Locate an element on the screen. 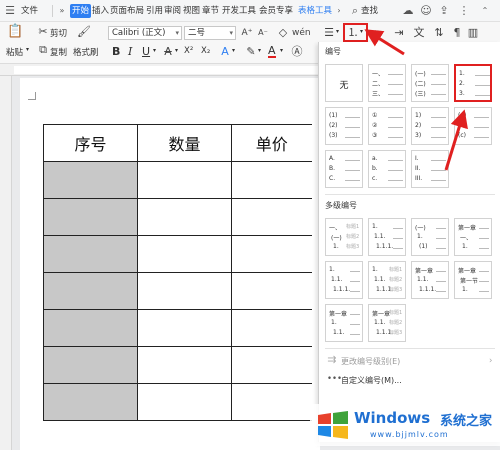 The width and height of the screenshot is (500, 450). numbering-style-option: a. b. c. is located at coordinates (387, 169).